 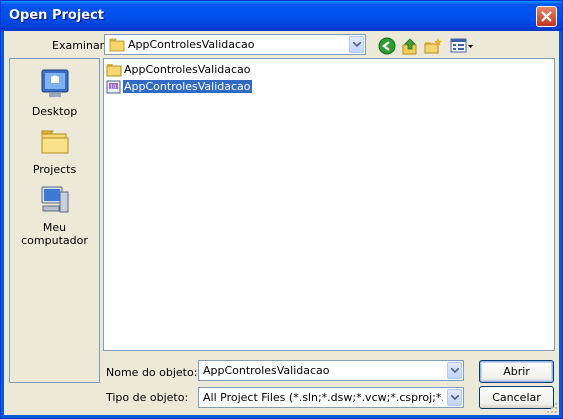 I want to click on title-bar: Open Project, so click(x=281, y=16).